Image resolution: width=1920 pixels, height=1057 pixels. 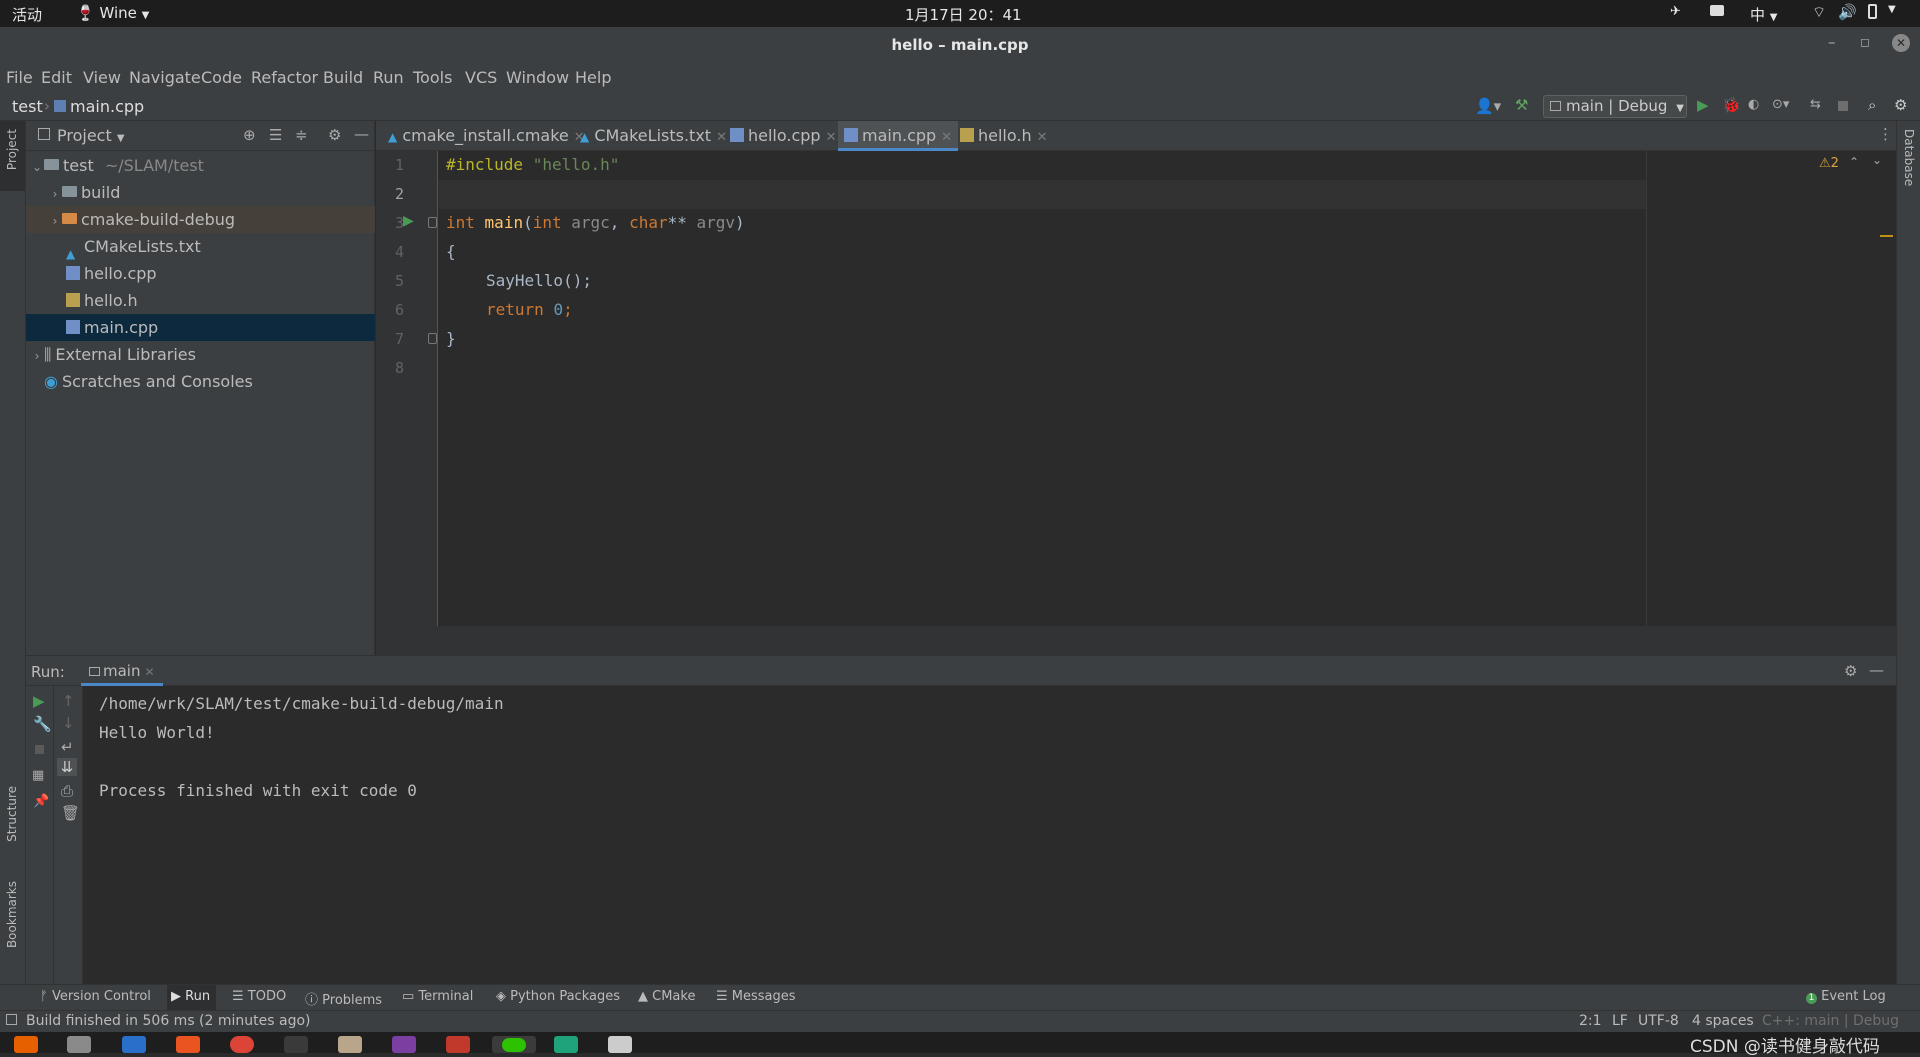 I want to click on wechat-icon, so click(x=514, y=1044).